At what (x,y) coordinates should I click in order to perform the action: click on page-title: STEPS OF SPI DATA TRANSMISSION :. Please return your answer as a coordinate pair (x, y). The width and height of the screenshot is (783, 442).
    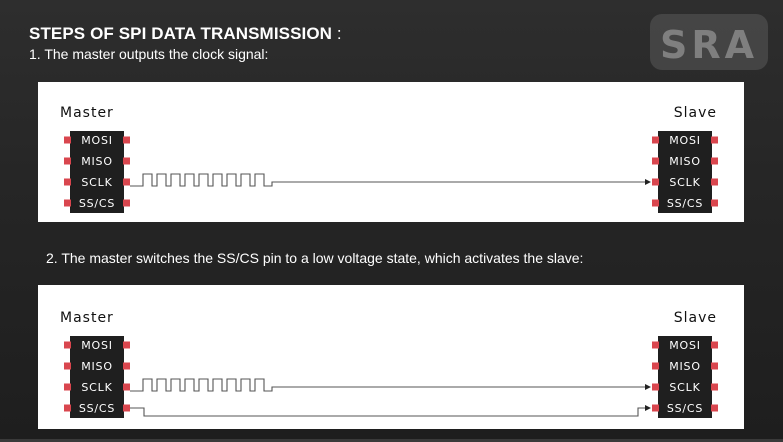
    Looking at the image, I should click on (185, 34).